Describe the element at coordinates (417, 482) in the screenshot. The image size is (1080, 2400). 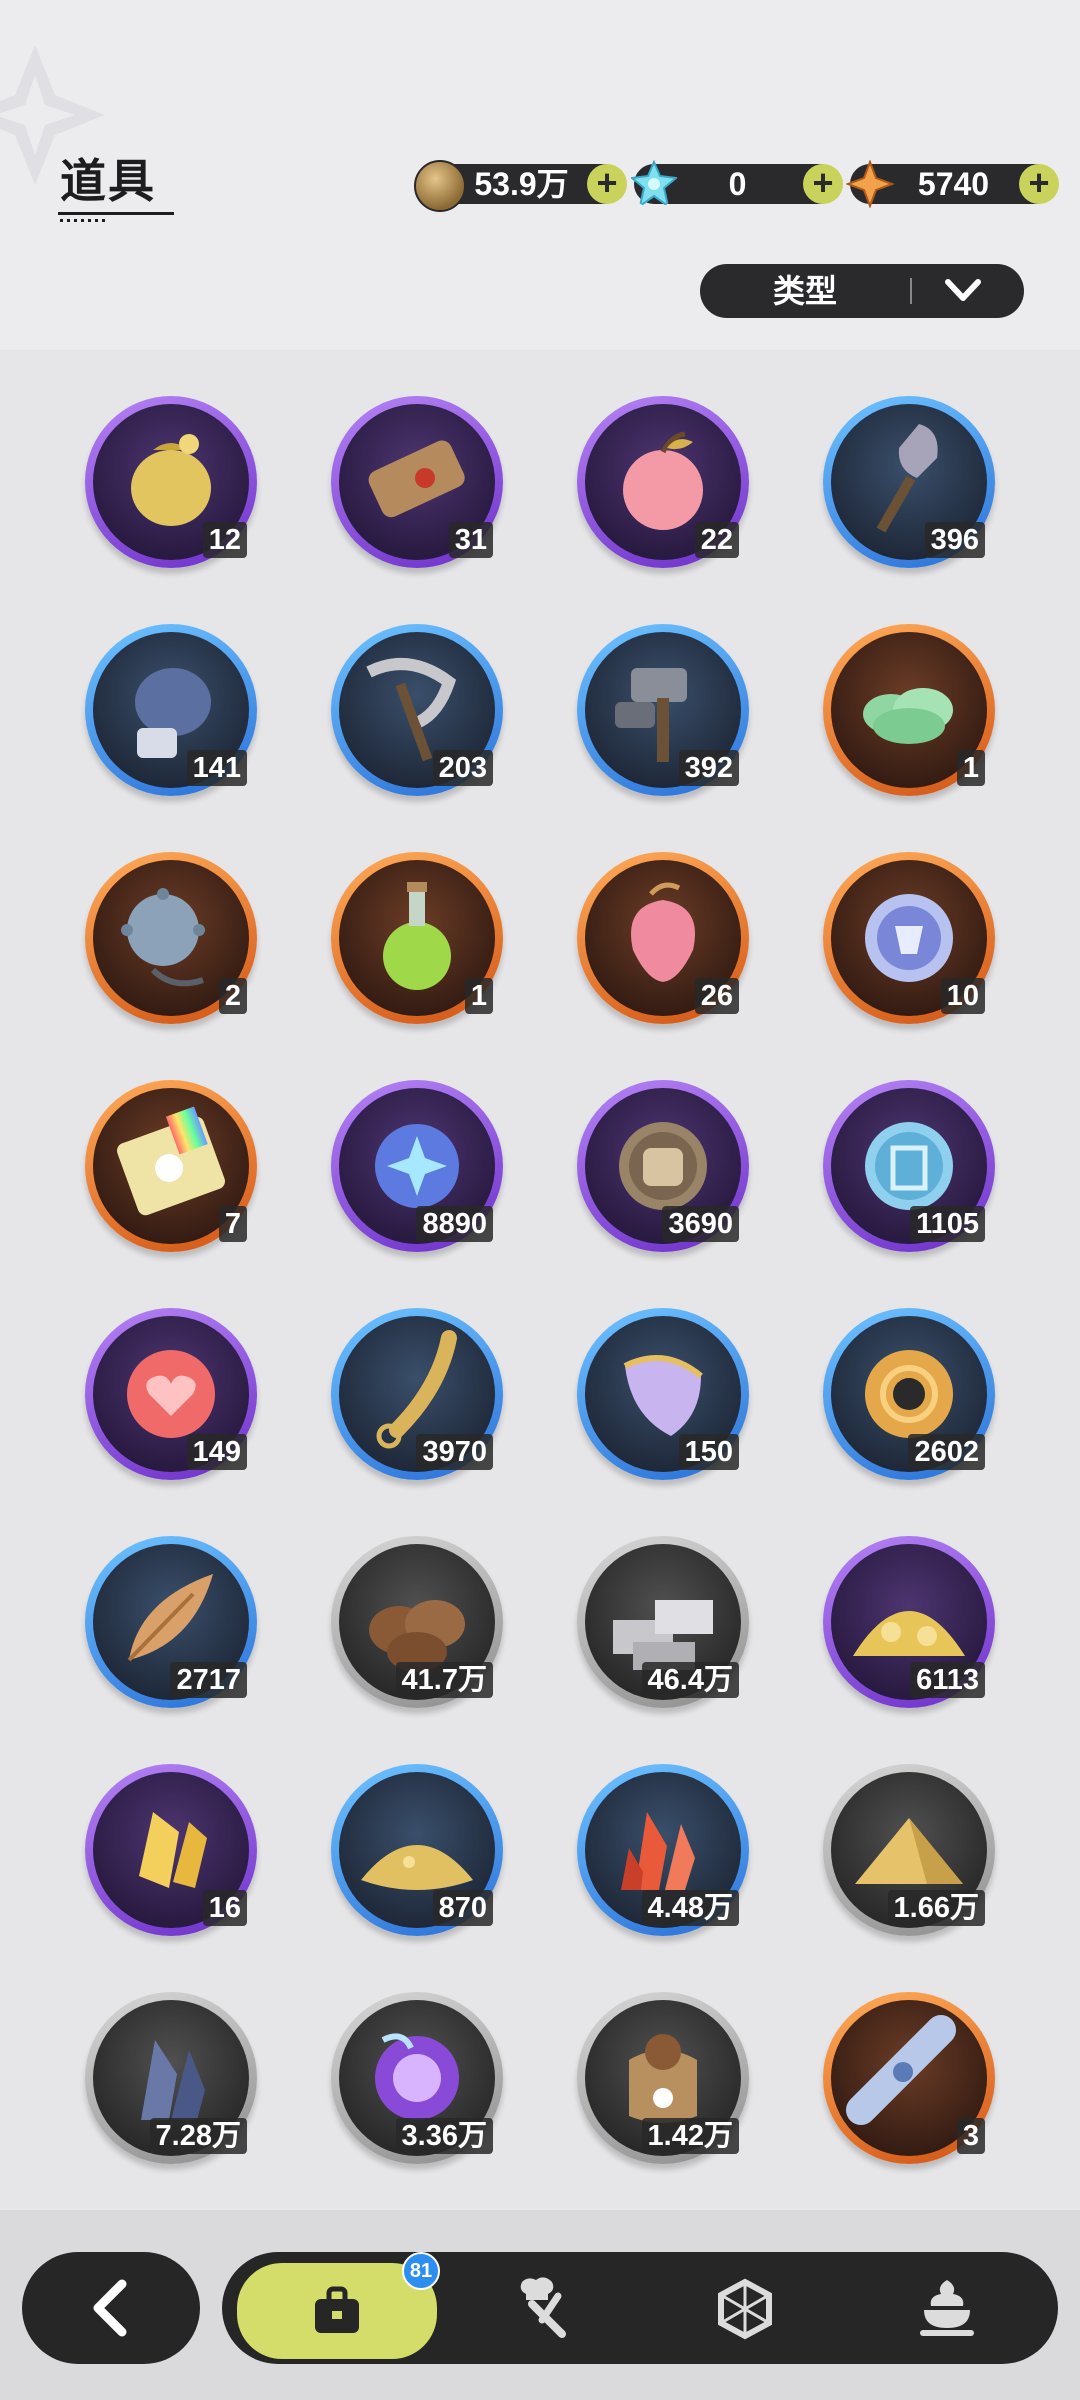
I see `item-slot: 31` at that location.